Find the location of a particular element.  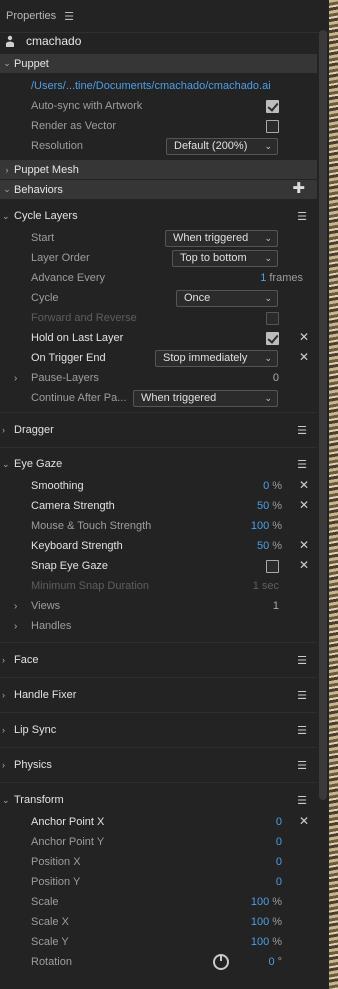

transform-header: ⌄ Transform ☰ is located at coordinates (158, 800).